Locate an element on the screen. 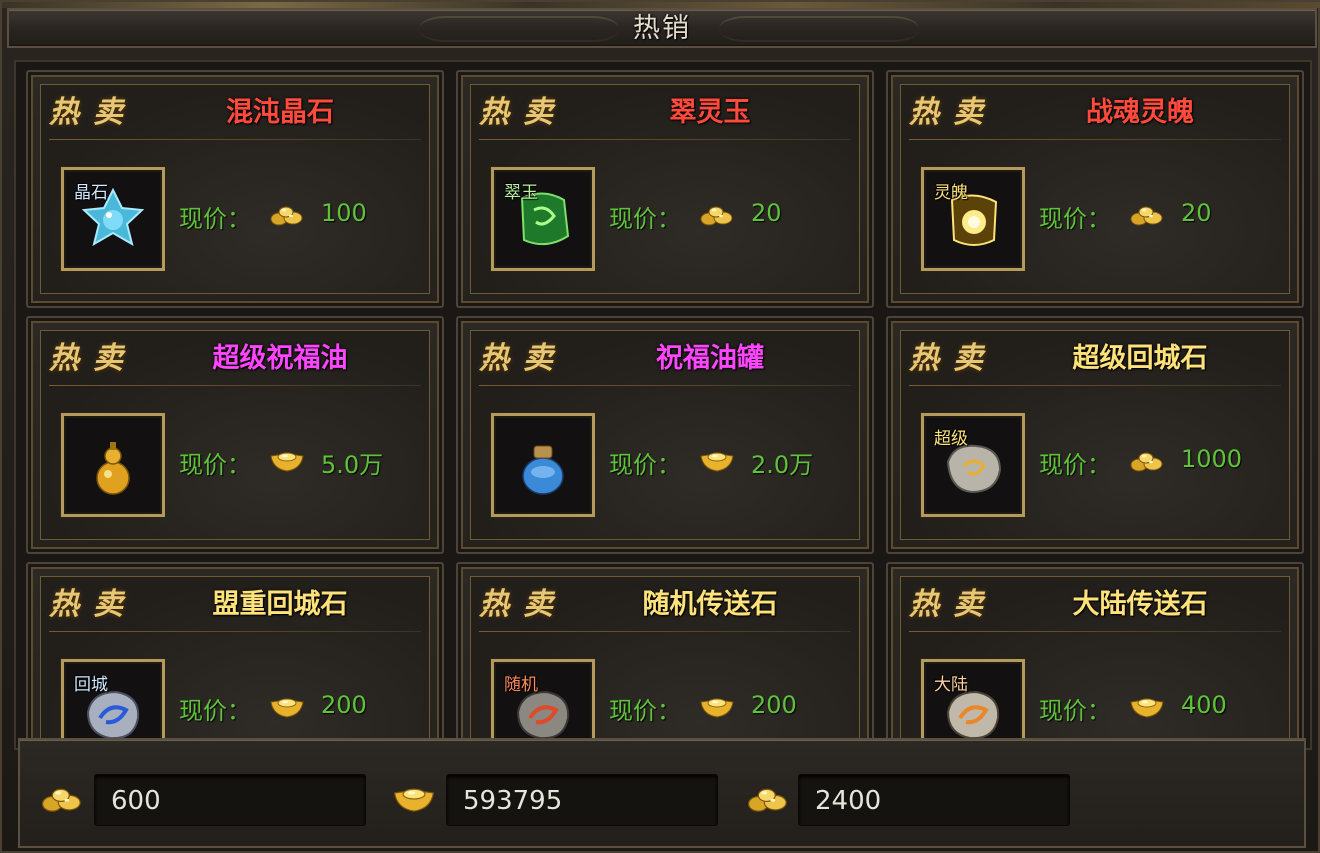 The image size is (1320, 853). currency-balance-value: 593795 is located at coordinates (513, 801).